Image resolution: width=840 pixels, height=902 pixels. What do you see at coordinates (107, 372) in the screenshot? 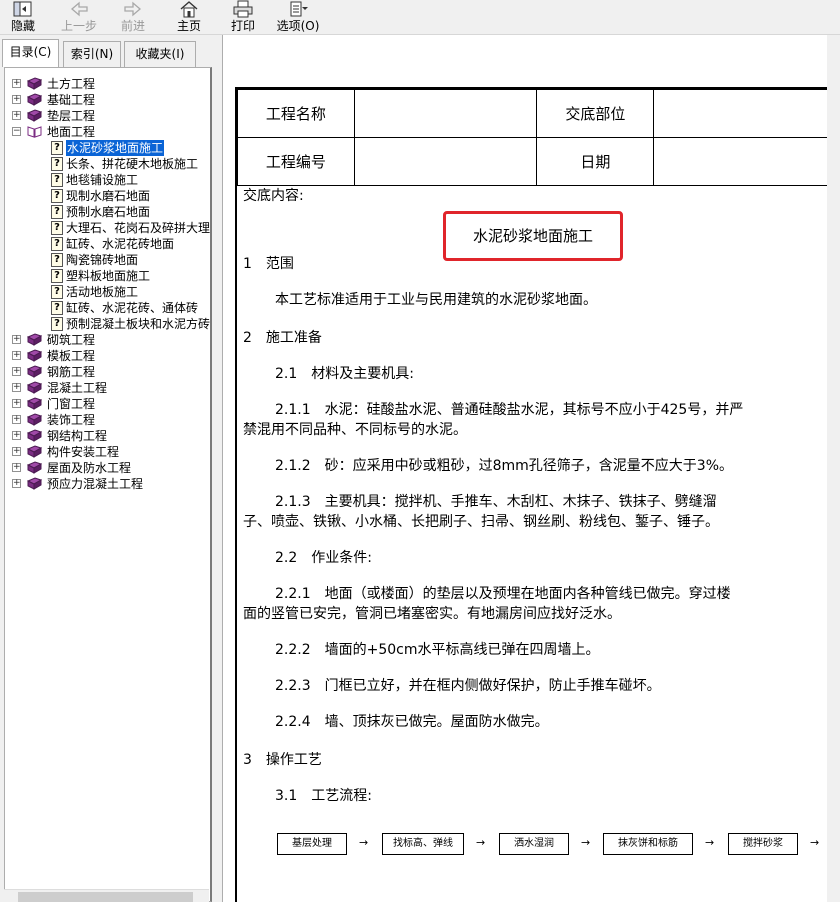
I see `tree-book-item: + 钢筋工程` at bounding box center [107, 372].